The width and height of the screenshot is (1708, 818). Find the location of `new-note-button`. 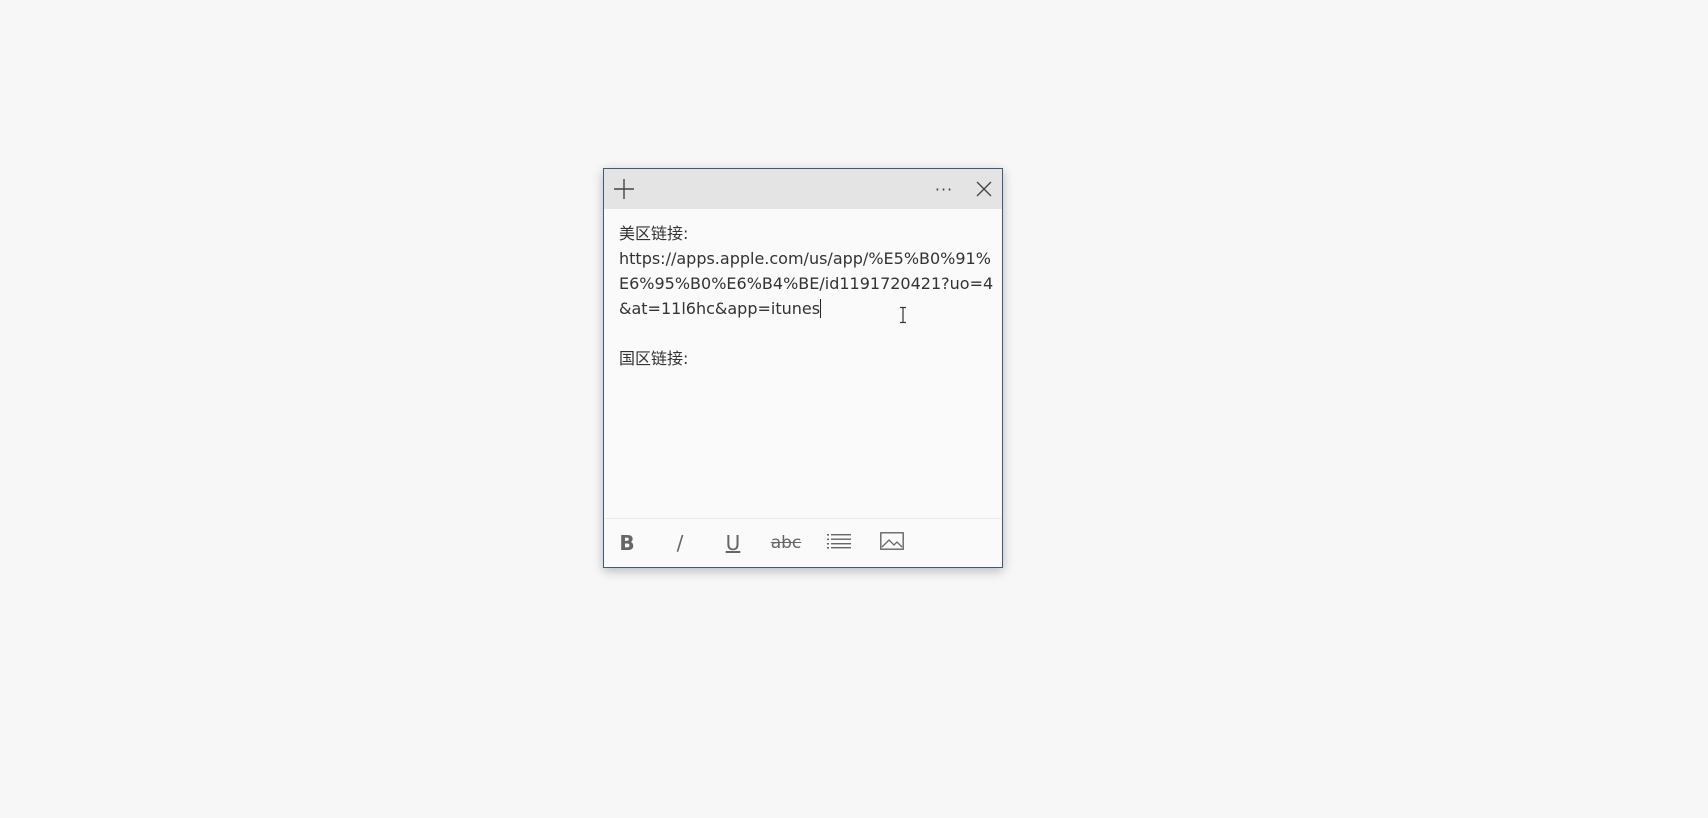

new-note-button is located at coordinates (624, 189).